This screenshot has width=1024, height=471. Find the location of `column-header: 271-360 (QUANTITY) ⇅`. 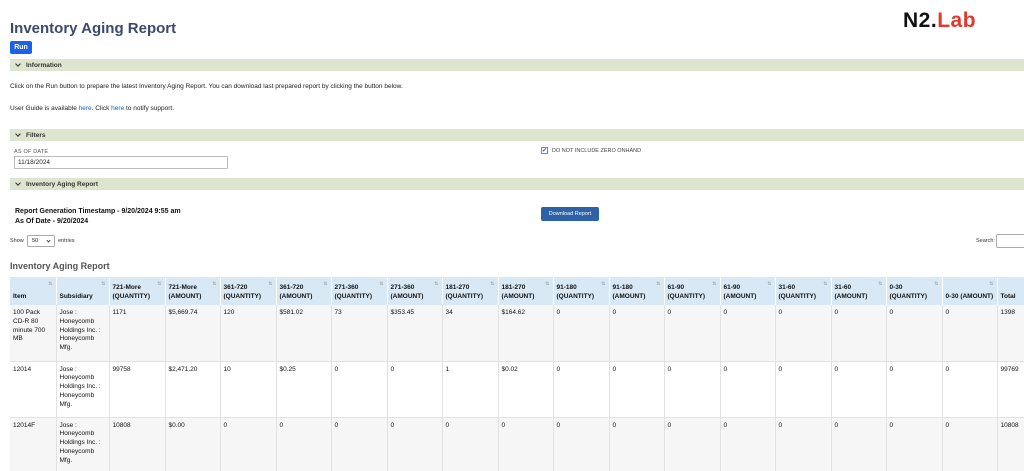

column-header: 271-360 (QUANTITY) ⇅ is located at coordinates (359, 291).